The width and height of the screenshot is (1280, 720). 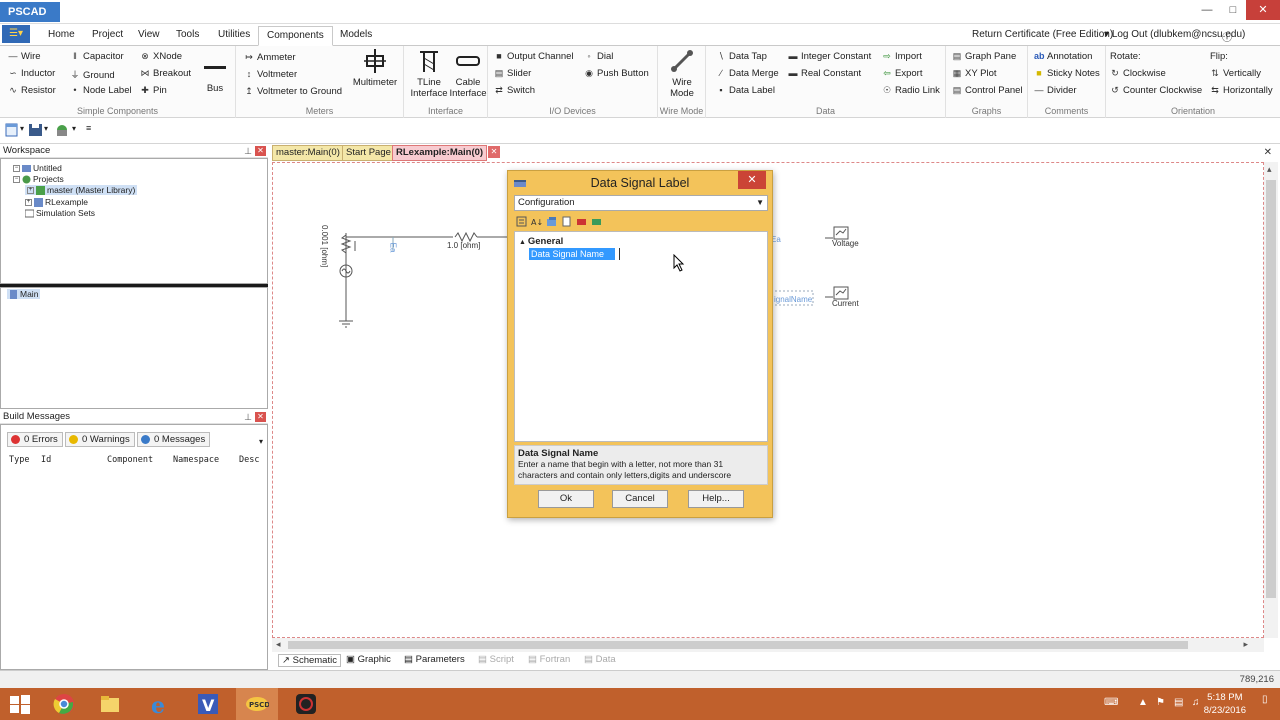 What do you see at coordinates (187, 36) in the screenshot?
I see `tab-tools: Tools` at bounding box center [187, 36].